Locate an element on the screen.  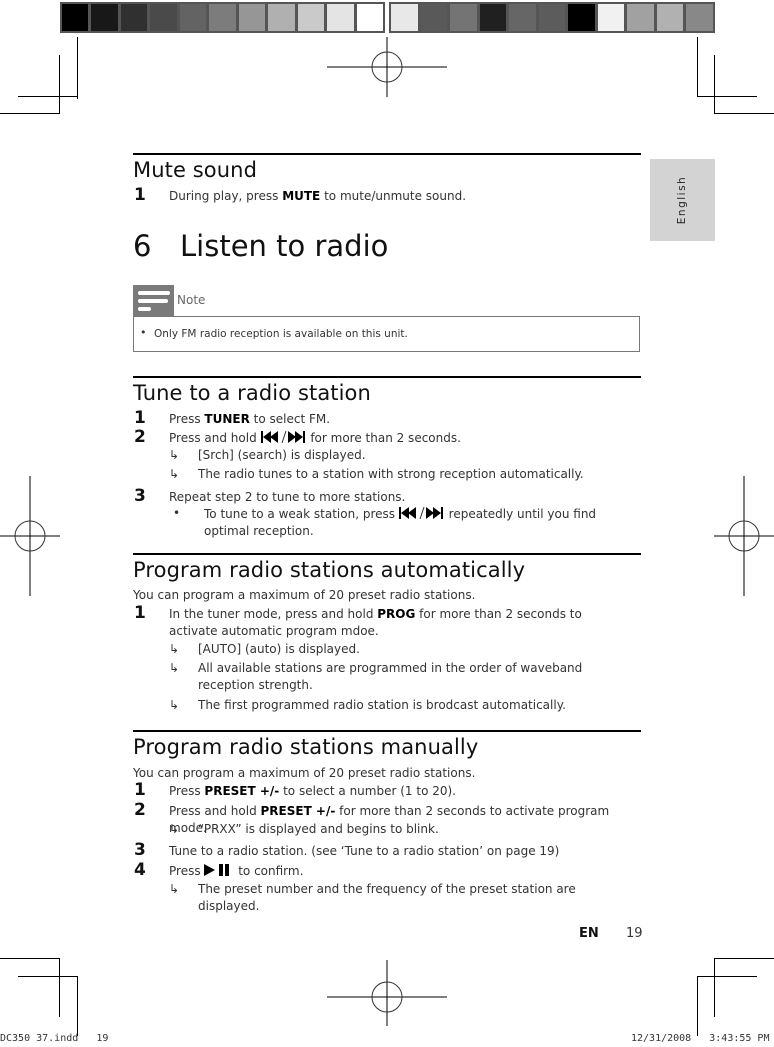
key-prog: PROG is located at coordinates (396, 614).